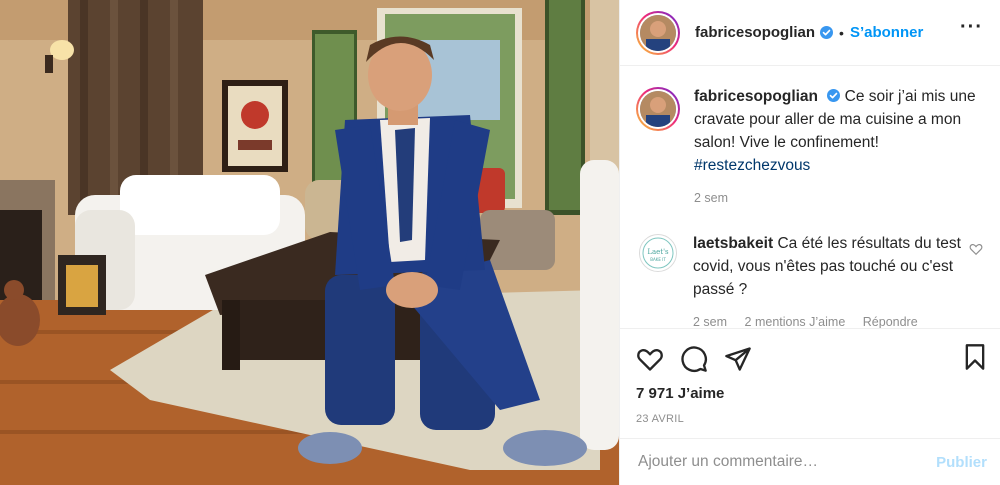 The image size is (1000, 485). I want to click on comment-input, so click(787, 462).